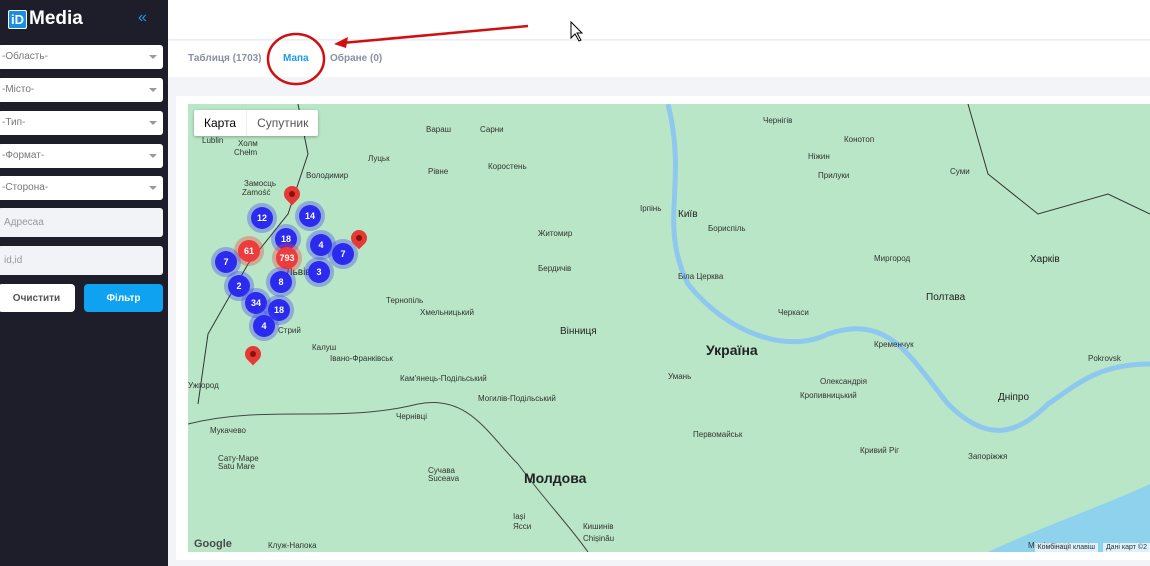  Describe the element at coordinates (443, 378) in the screenshot. I see `city-label: Кам'янець-Подільський` at that location.